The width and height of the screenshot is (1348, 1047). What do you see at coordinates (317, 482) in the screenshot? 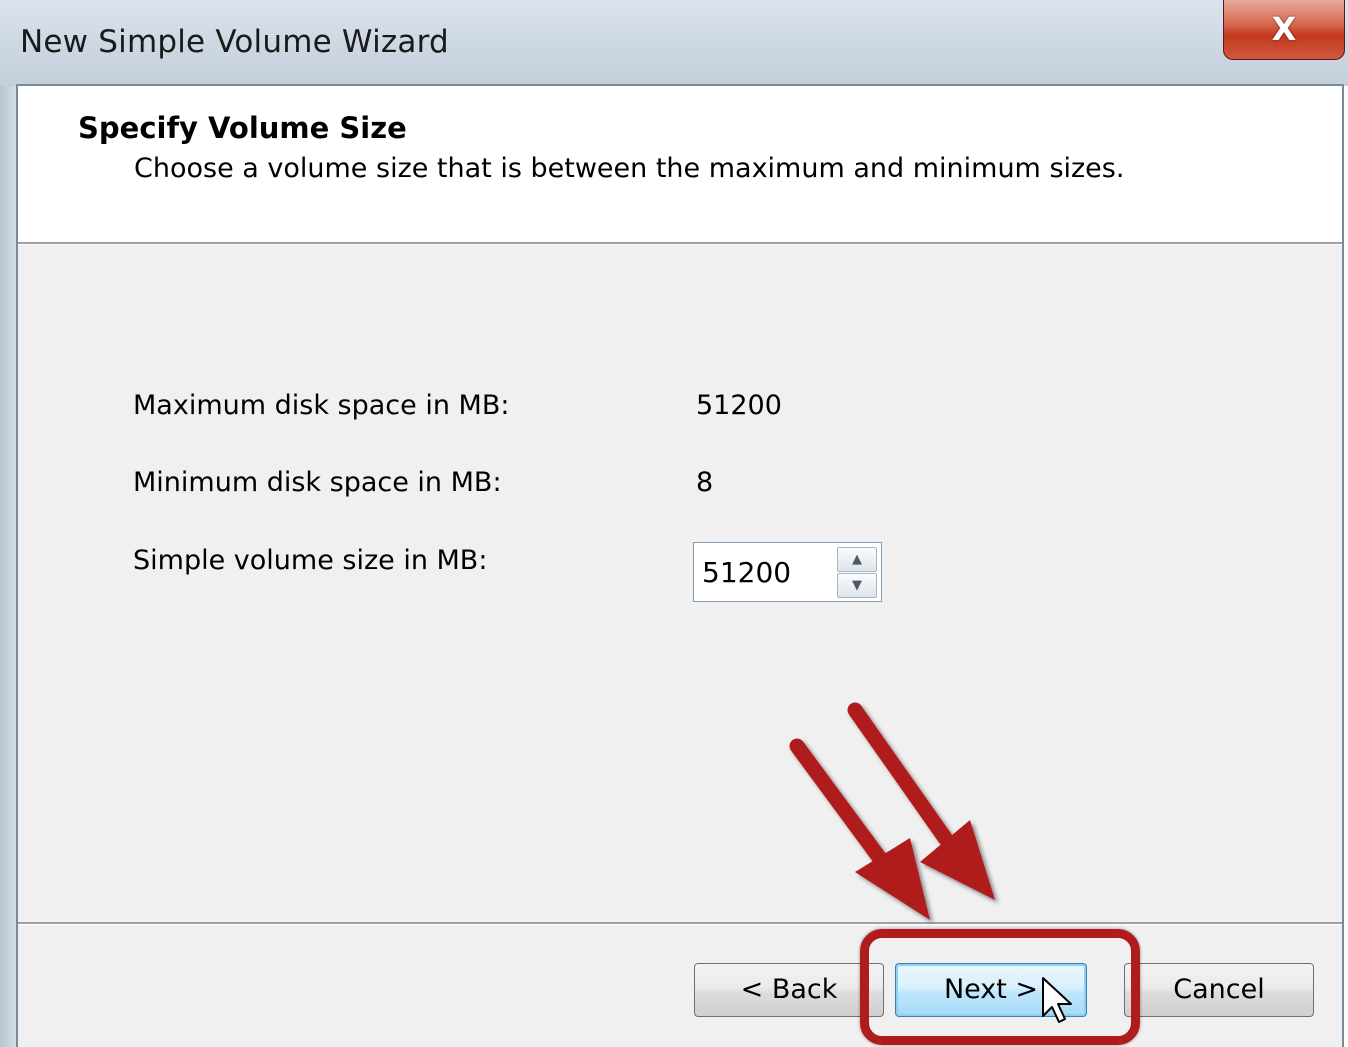
I see `min-space-label: Minimum disk space in MB:` at bounding box center [317, 482].